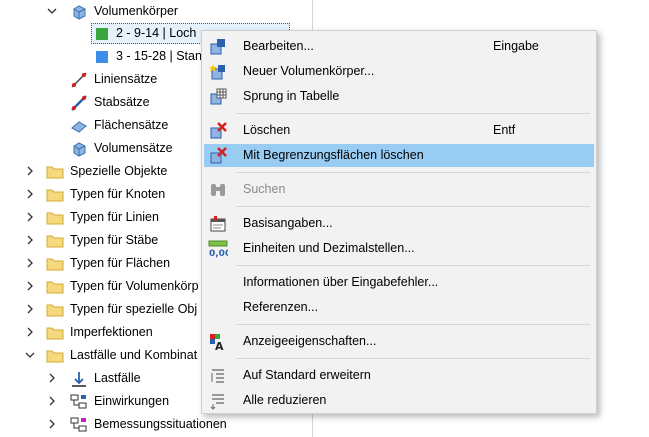  What do you see at coordinates (218, 224) in the screenshot?
I see `base-data-icon` at bounding box center [218, 224].